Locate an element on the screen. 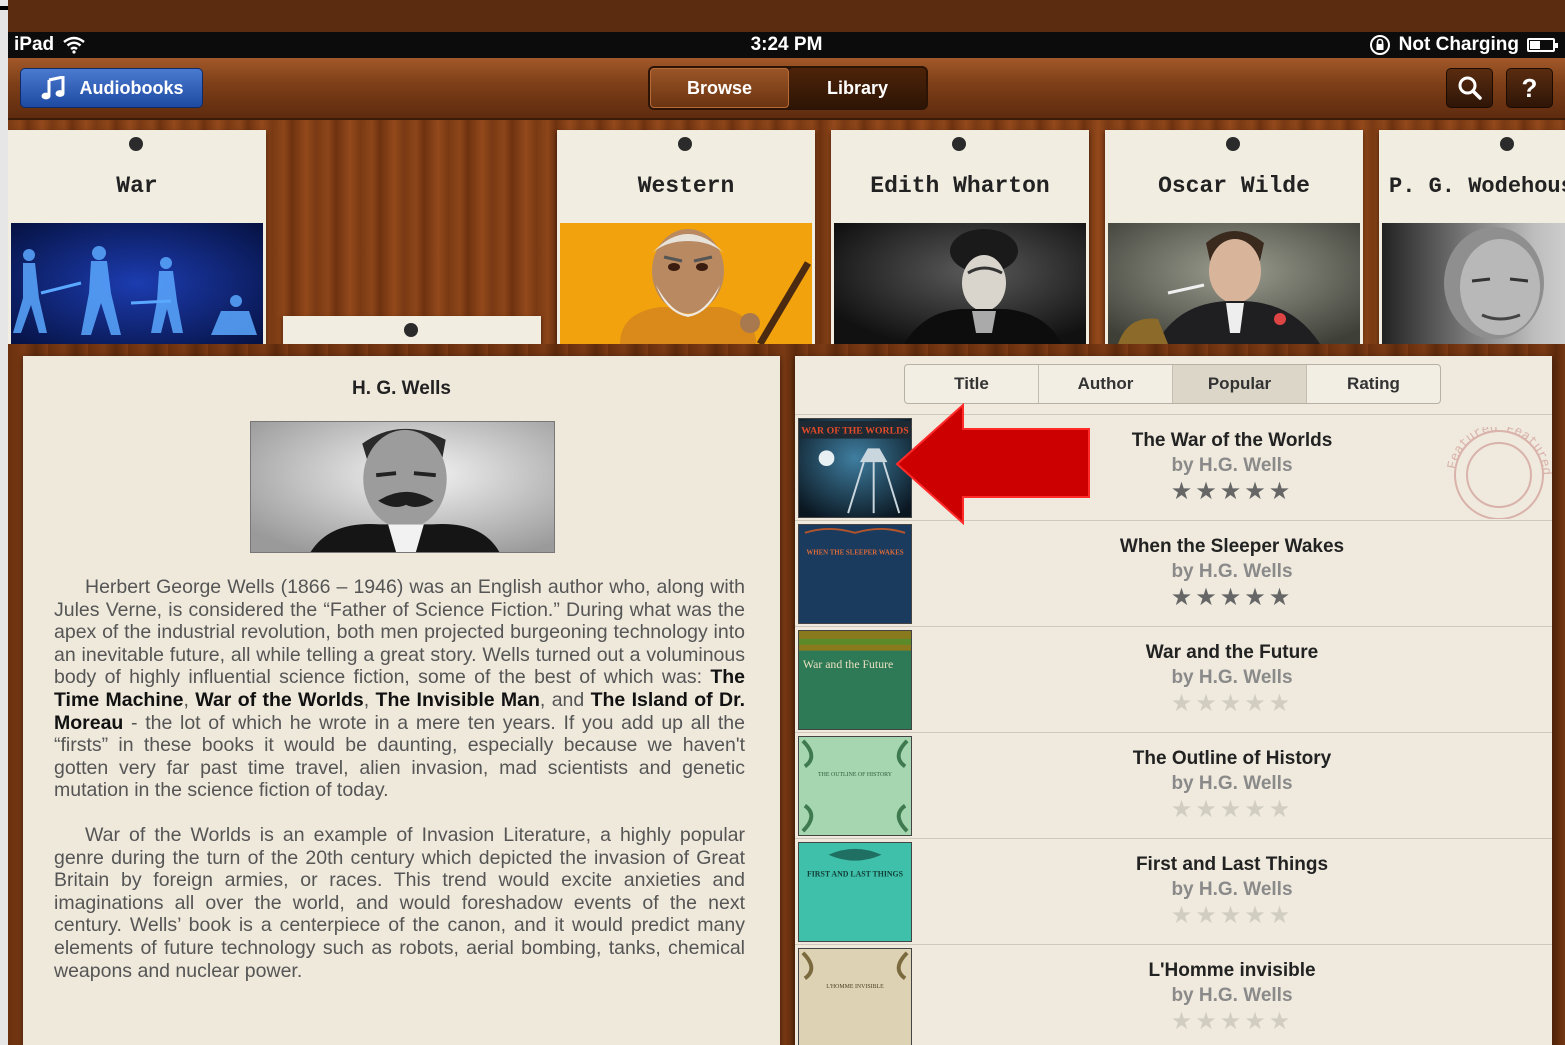 The image size is (1565, 1045). shelf-card-edith-wharton: Edith Wharton is located at coordinates (960, 237).